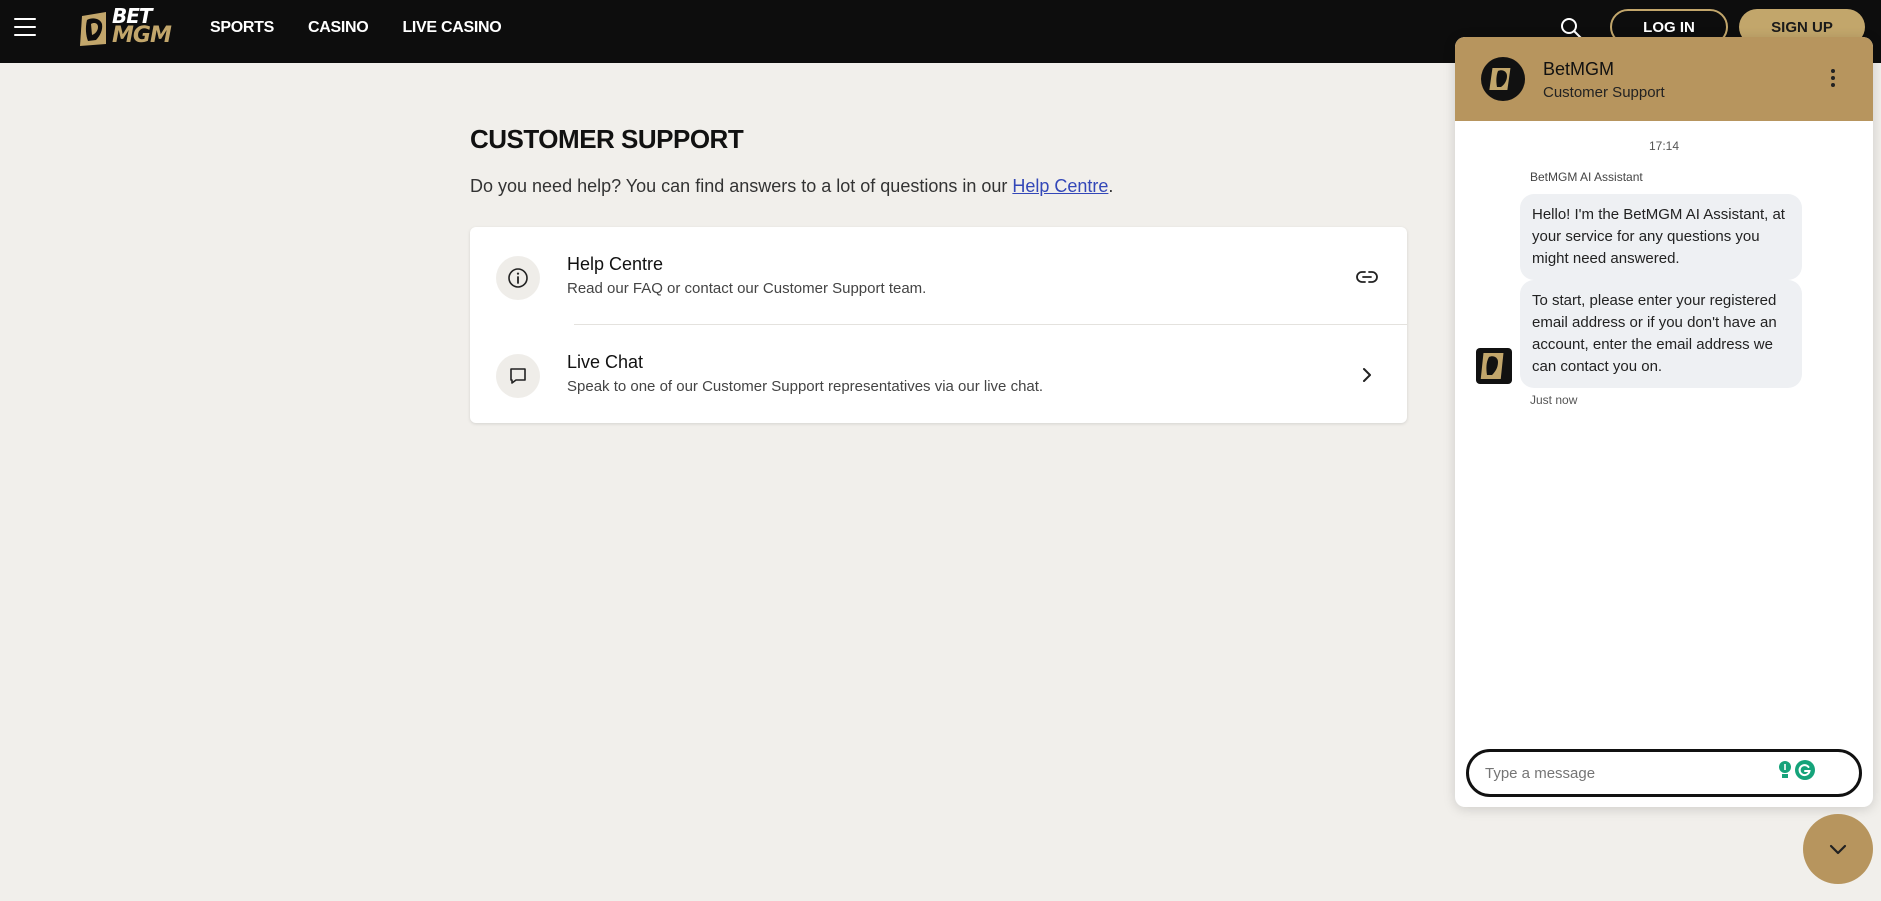  Describe the element at coordinates (518, 376) in the screenshot. I see `chat-bubble-icon` at that location.